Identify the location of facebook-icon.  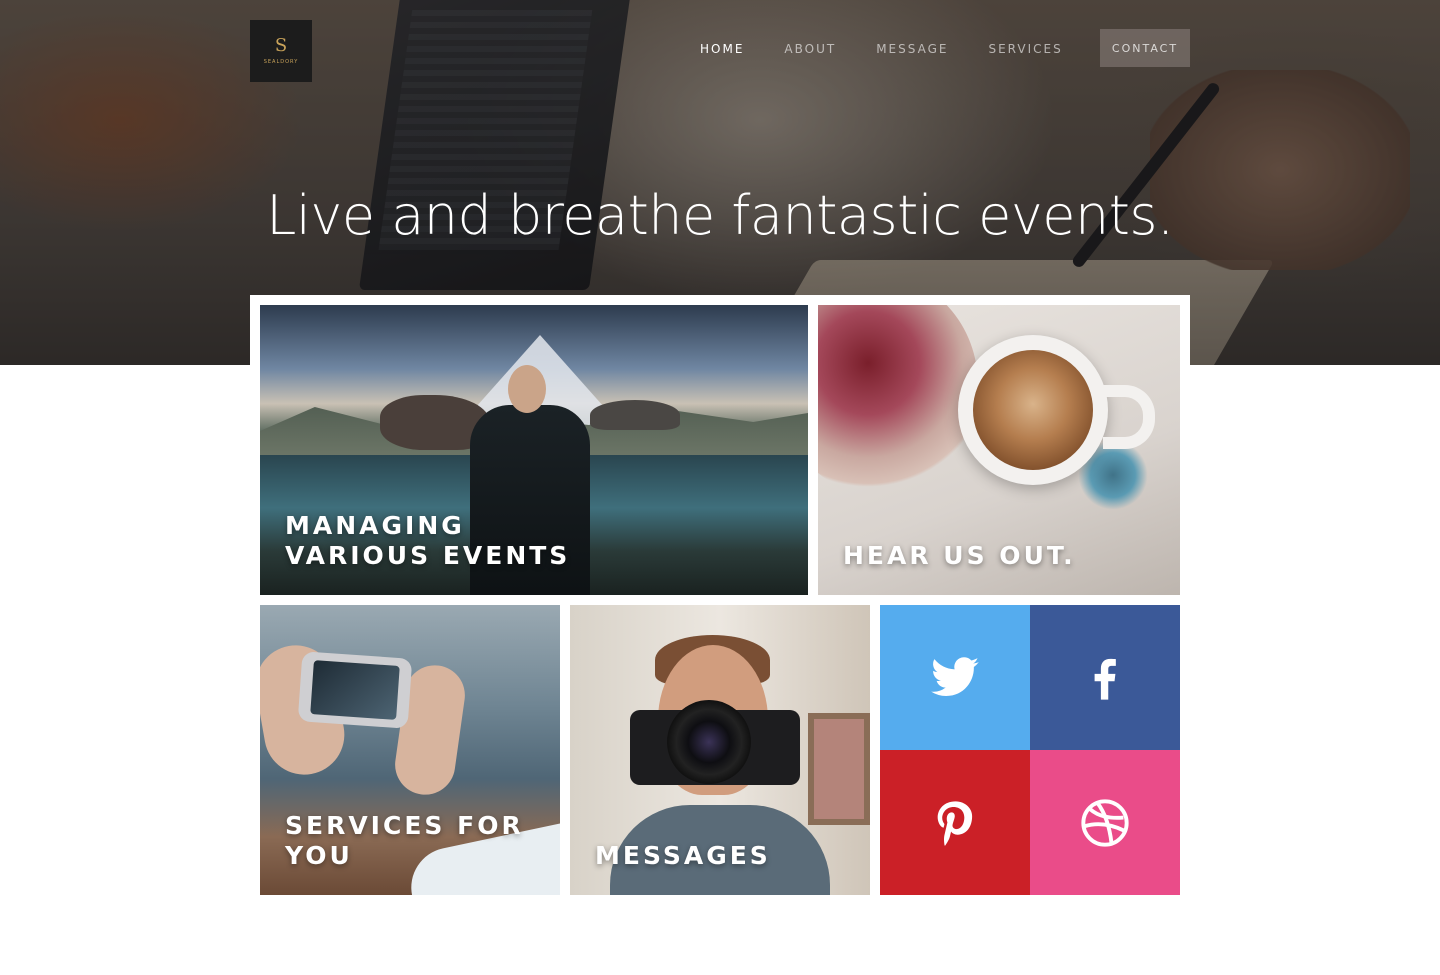
(1105, 679).